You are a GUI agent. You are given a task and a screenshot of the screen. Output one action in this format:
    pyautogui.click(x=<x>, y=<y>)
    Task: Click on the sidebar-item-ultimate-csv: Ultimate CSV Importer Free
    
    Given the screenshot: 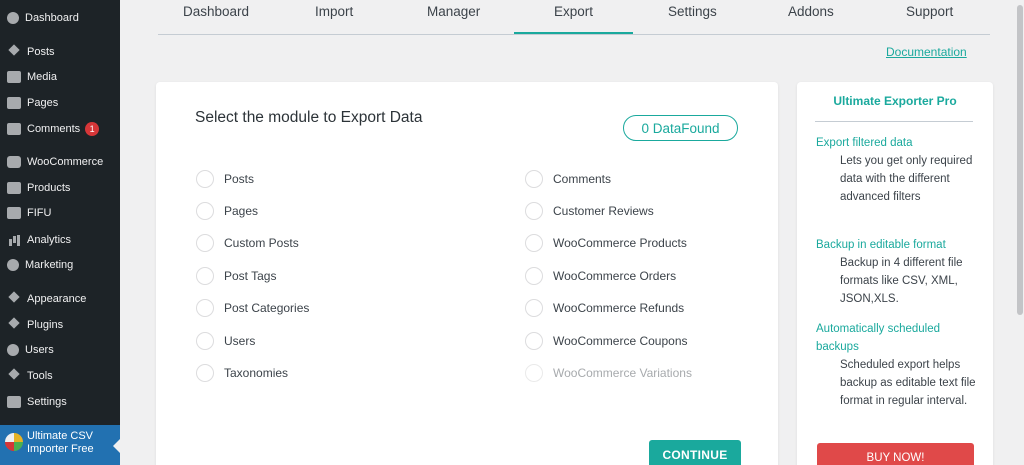 What is the action you would take?
    pyautogui.click(x=60, y=445)
    